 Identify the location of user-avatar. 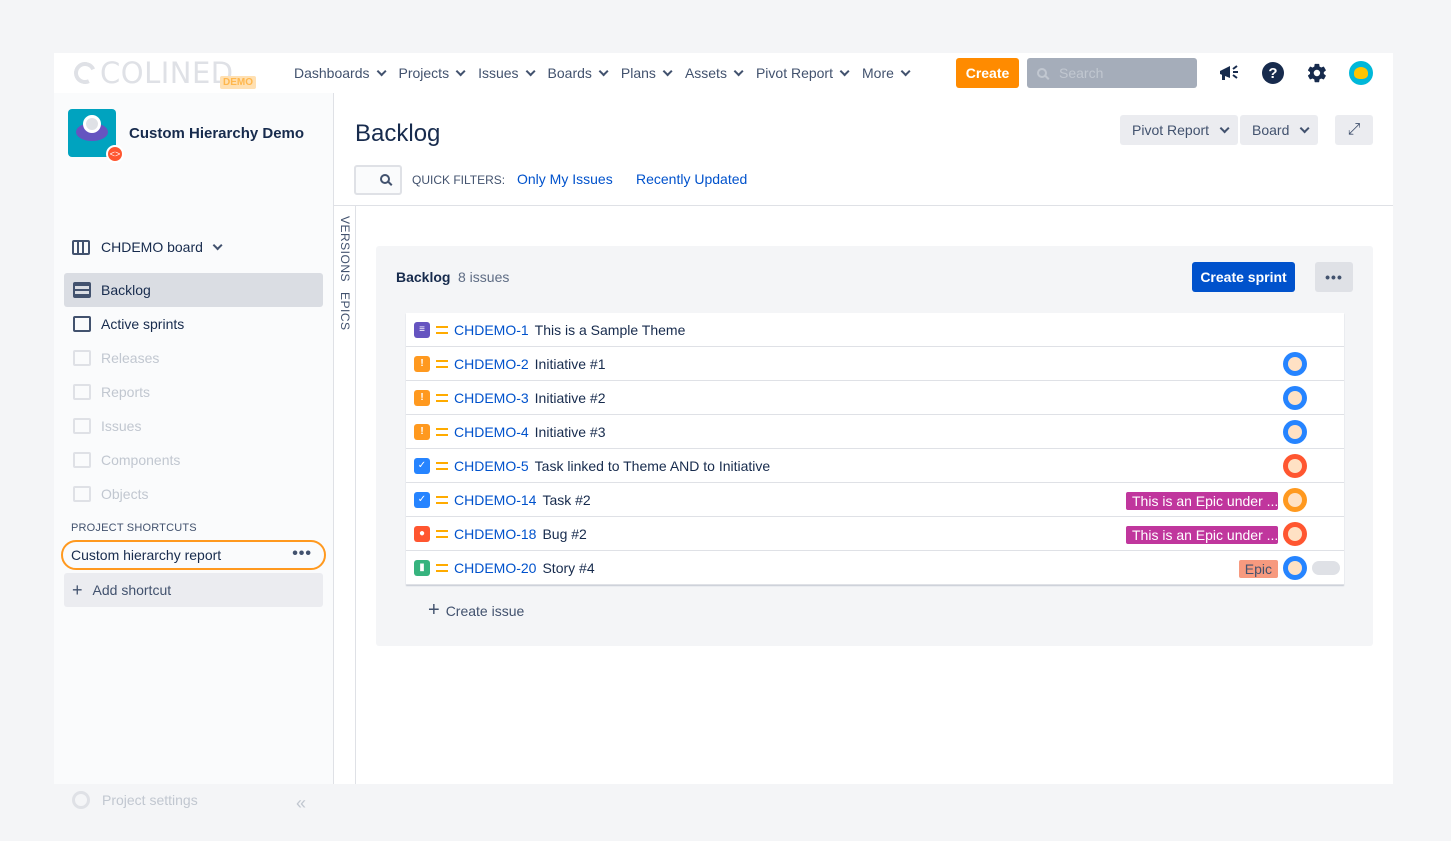
(1361, 73).